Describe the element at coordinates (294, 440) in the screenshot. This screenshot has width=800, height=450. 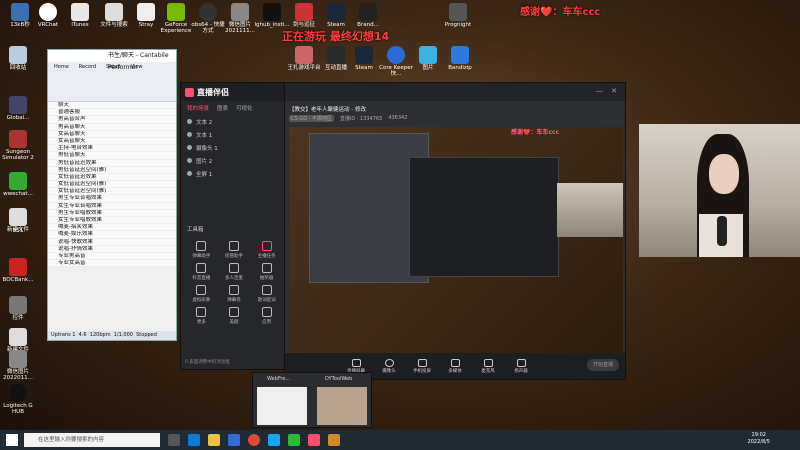
I see `wechat-icon` at that location.